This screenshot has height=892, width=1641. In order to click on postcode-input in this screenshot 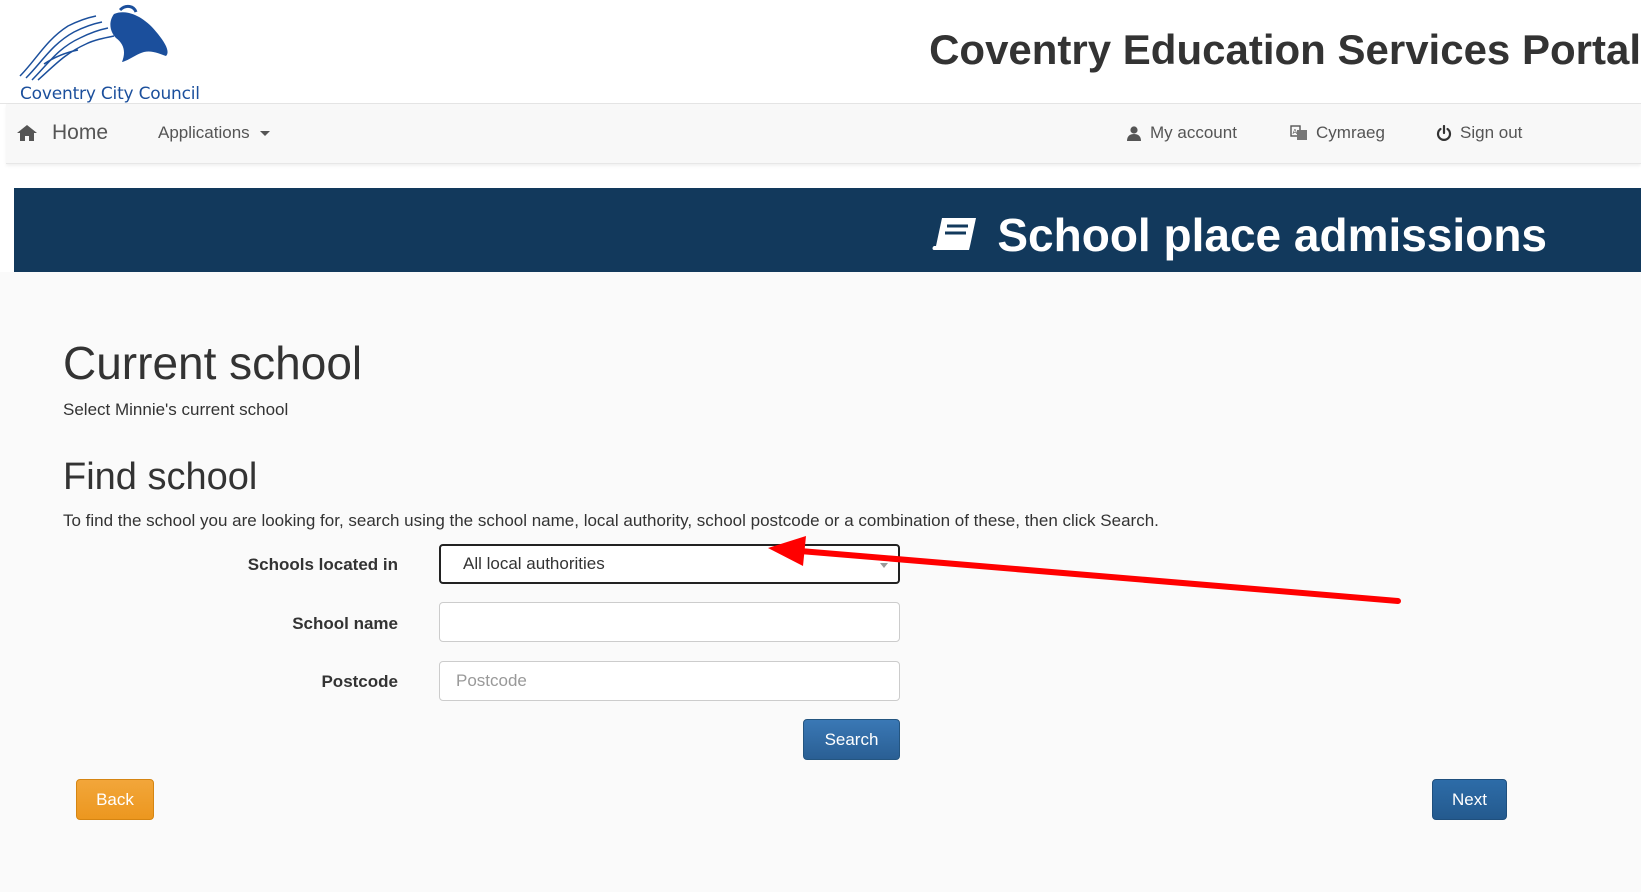, I will do `click(669, 681)`.